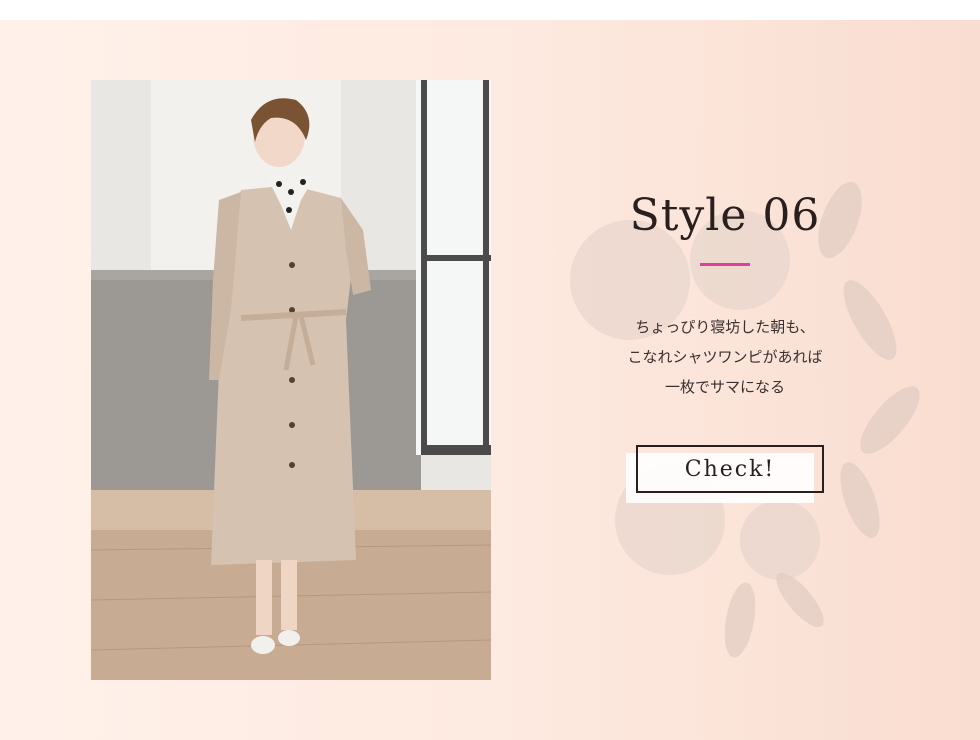  Describe the element at coordinates (725, 327) in the screenshot. I see `description-line: ちょっぴり寝坊した朝も、` at that location.